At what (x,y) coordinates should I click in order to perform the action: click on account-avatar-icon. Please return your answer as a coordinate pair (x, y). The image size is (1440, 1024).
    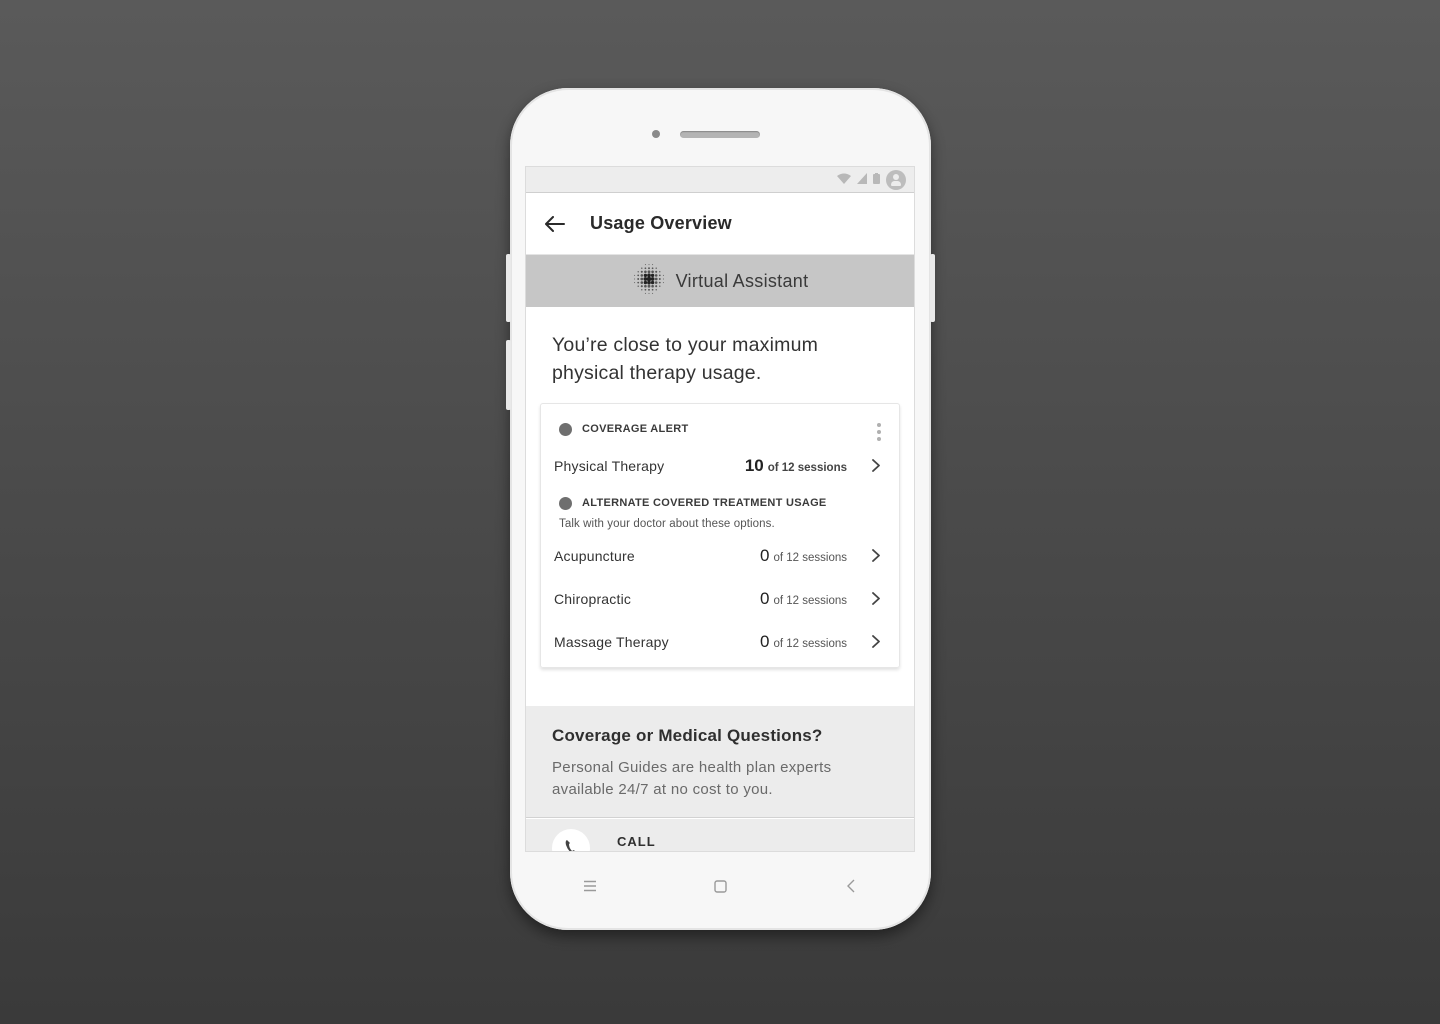
    Looking at the image, I should click on (896, 179).